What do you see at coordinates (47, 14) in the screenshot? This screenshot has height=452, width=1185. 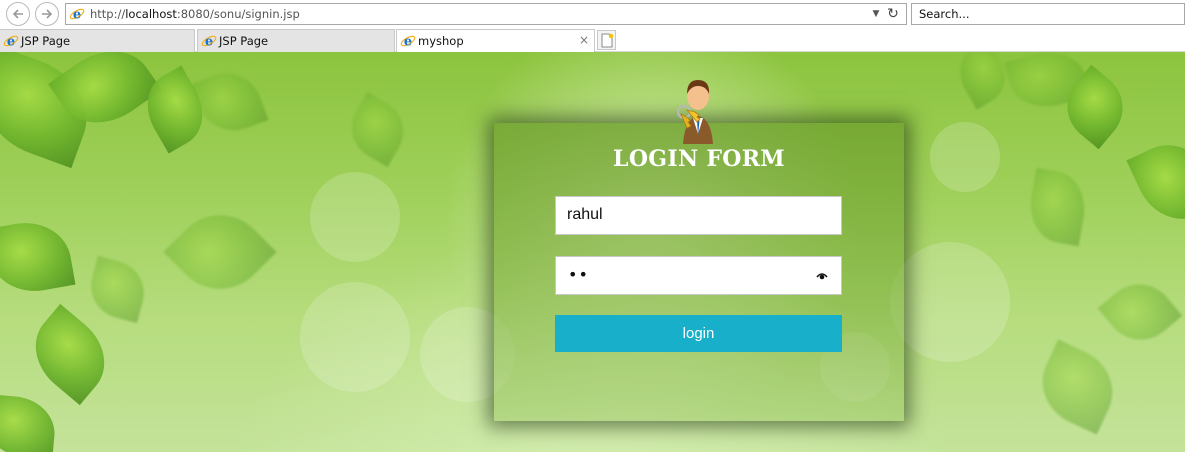 I see `forward-arrow-icon` at bounding box center [47, 14].